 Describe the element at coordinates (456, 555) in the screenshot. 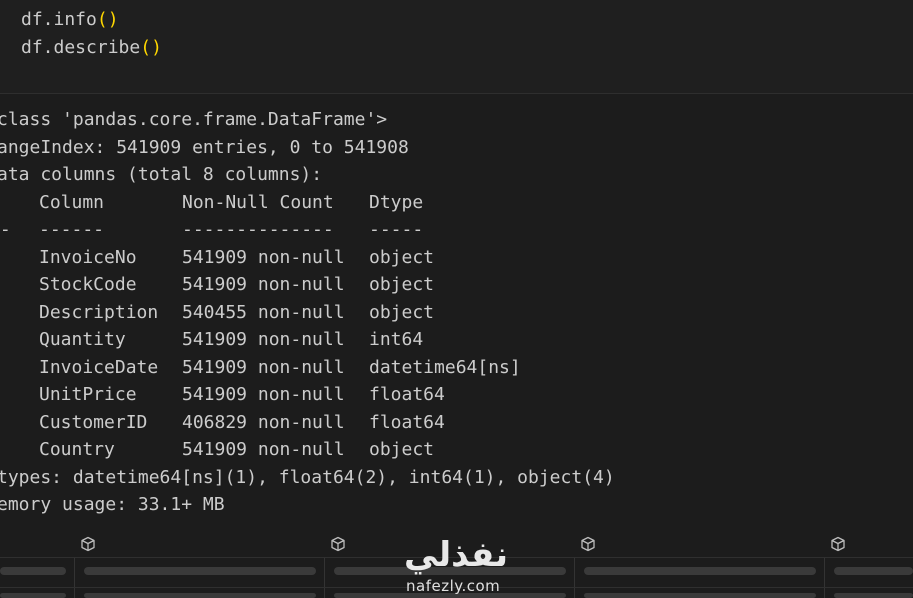

I see `watermark-arabic: نفذلي` at that location.